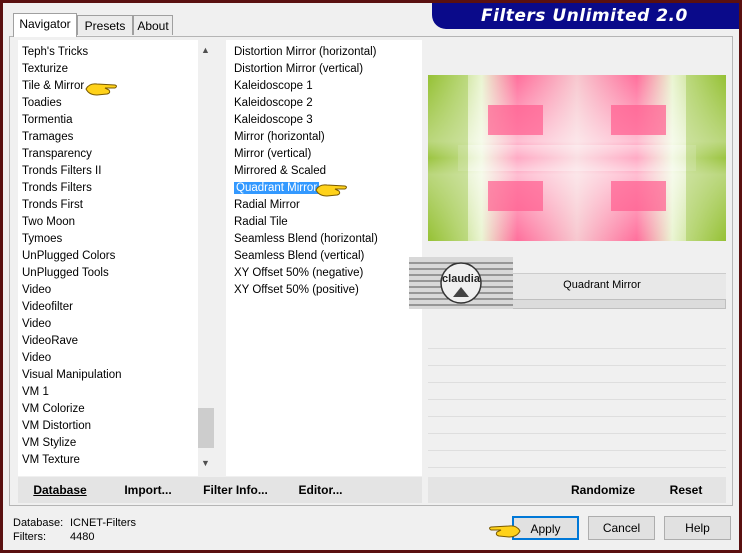 This screenshot has height=553, width=742. I want to click on category-item: UnPlugged Colors, so click(108, 256).